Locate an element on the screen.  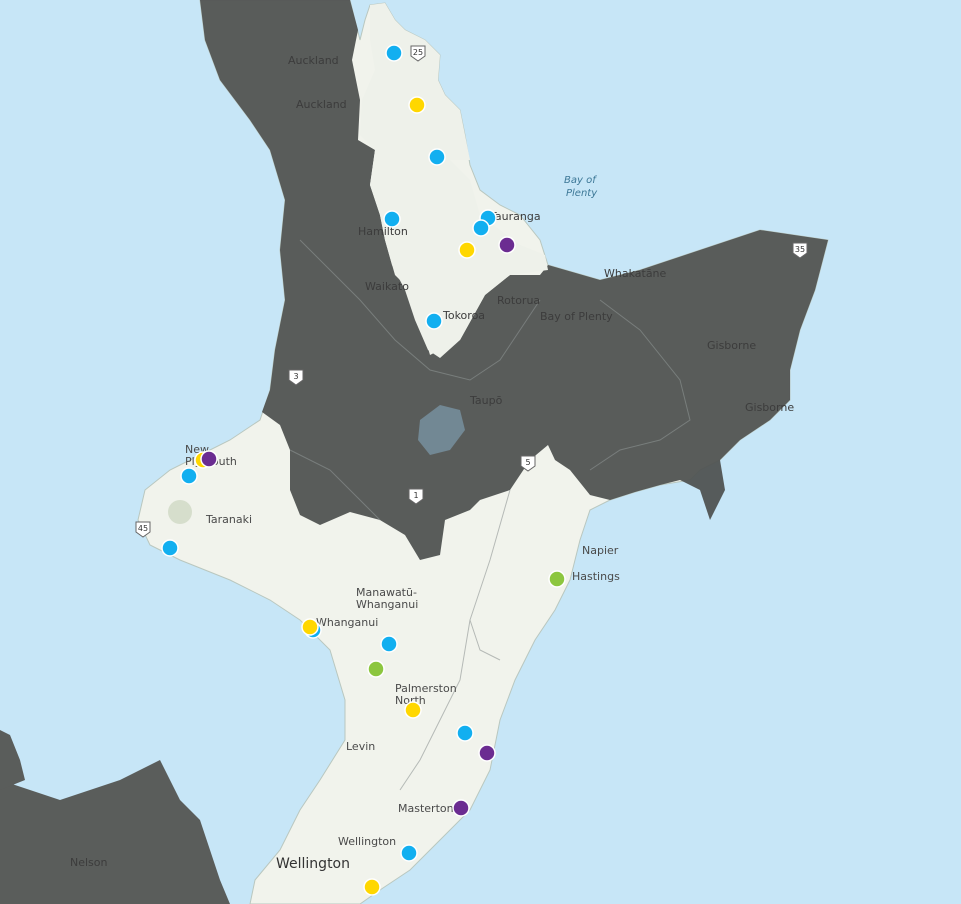
label-wellington-city: Wellington is located at coordinates (313, 864).